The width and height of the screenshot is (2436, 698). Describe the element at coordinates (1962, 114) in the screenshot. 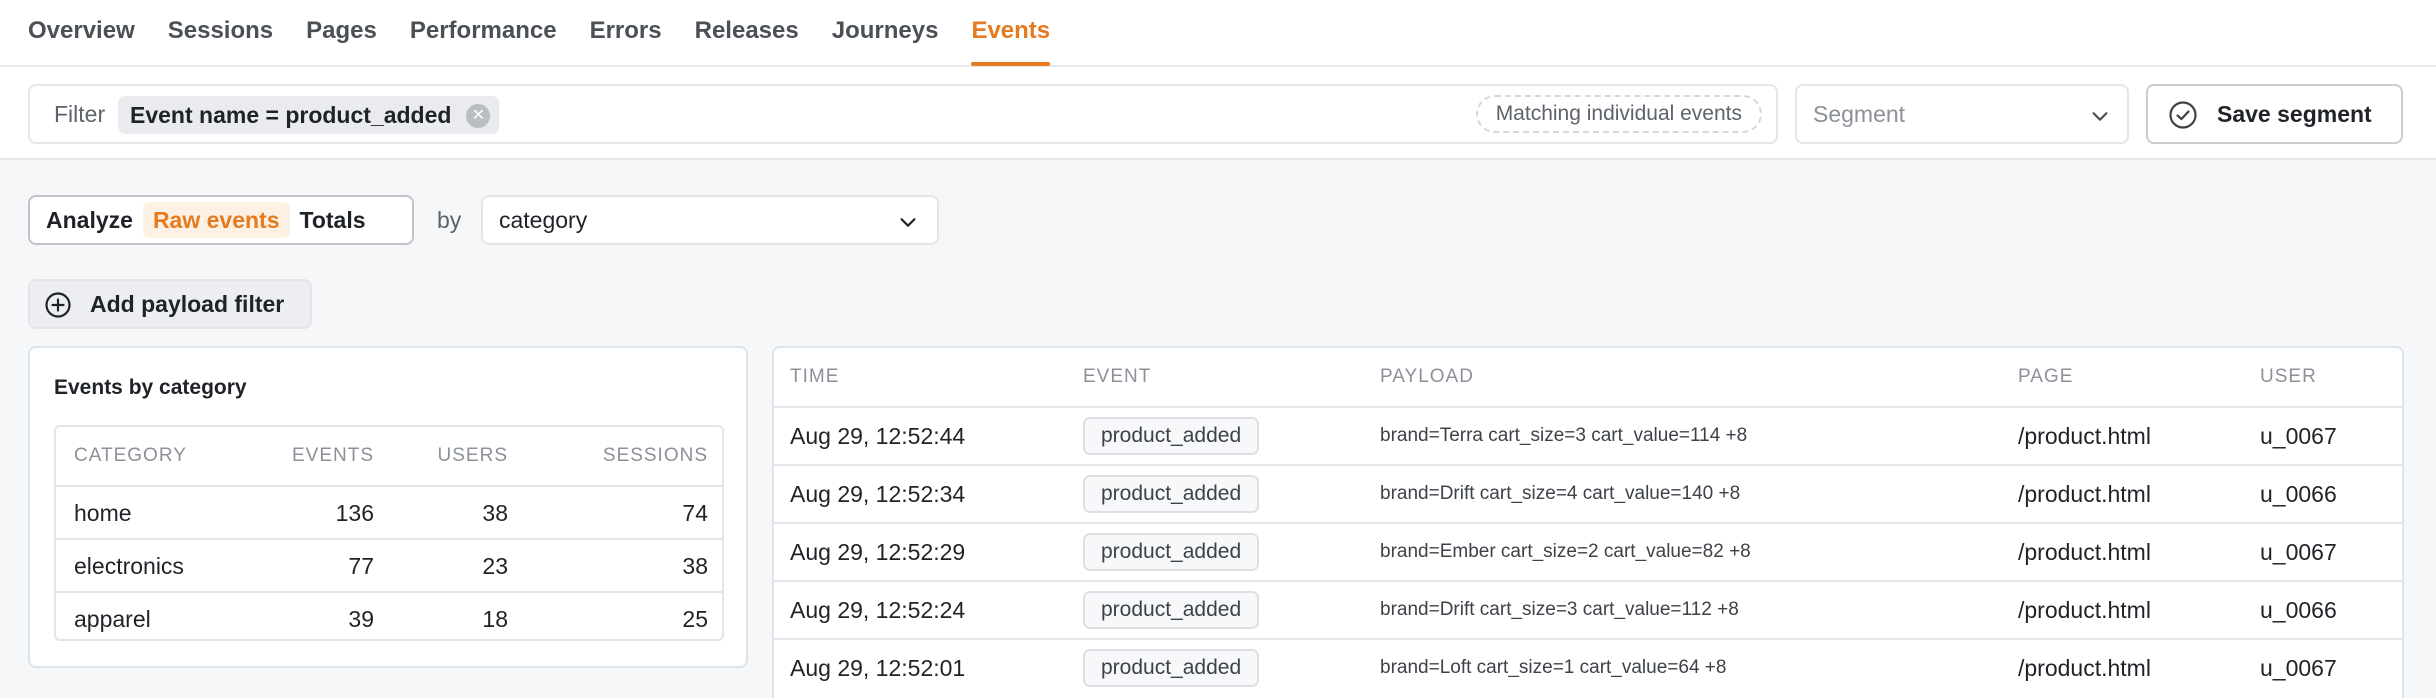

I see `segment-select: Segment` at that location.